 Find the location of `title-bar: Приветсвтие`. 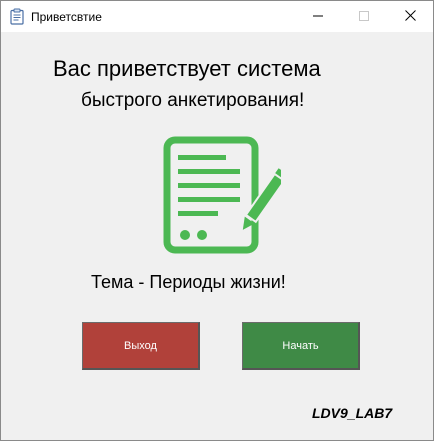

title-bar: Приветсвтие is located at coordinates (217, 16).